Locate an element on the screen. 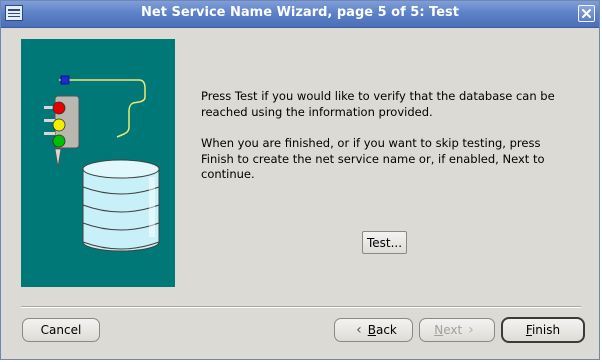 Image resolution: width=602 pixels, height=362 pixels. back-button: ‹ Back is located at coordinates (373, 330).